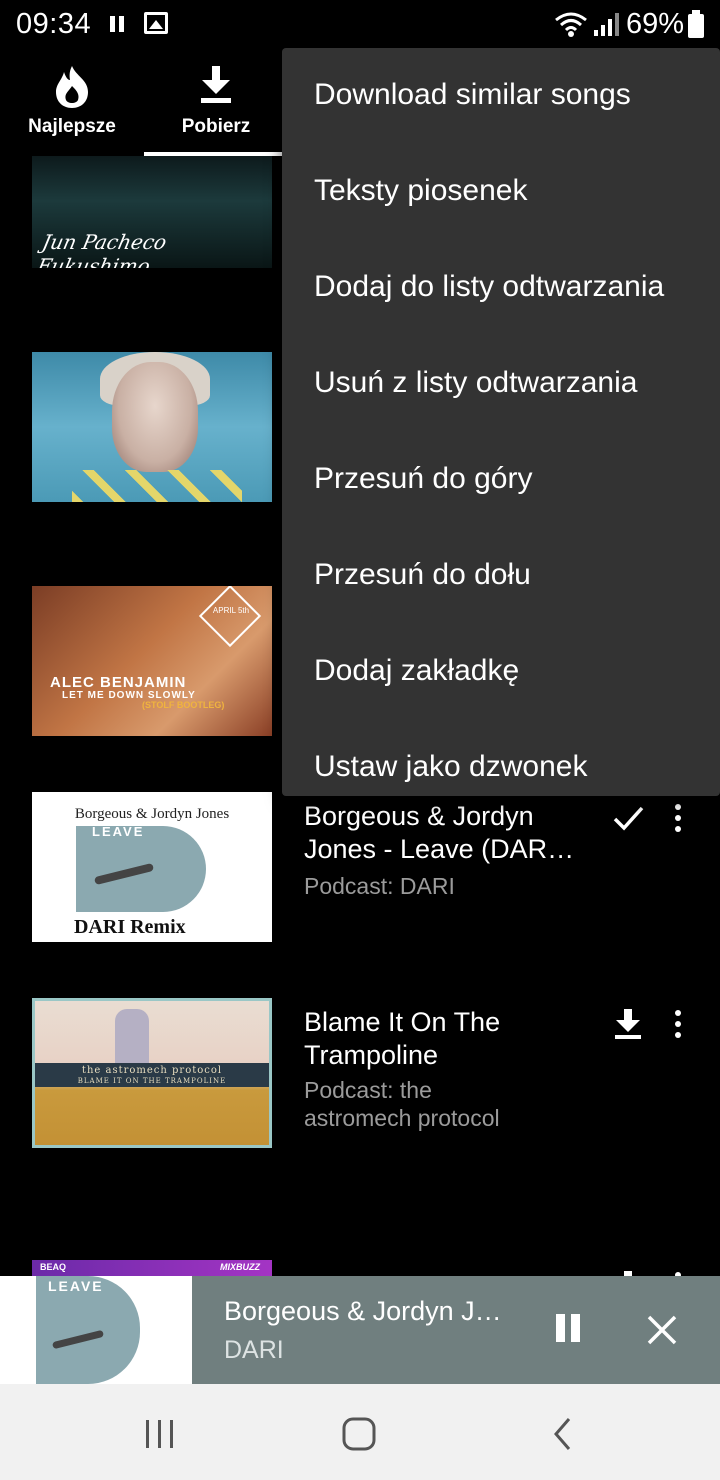  I want to click on album-art-artist: Borgeous & Jordyn Jones, so click(152, 814).